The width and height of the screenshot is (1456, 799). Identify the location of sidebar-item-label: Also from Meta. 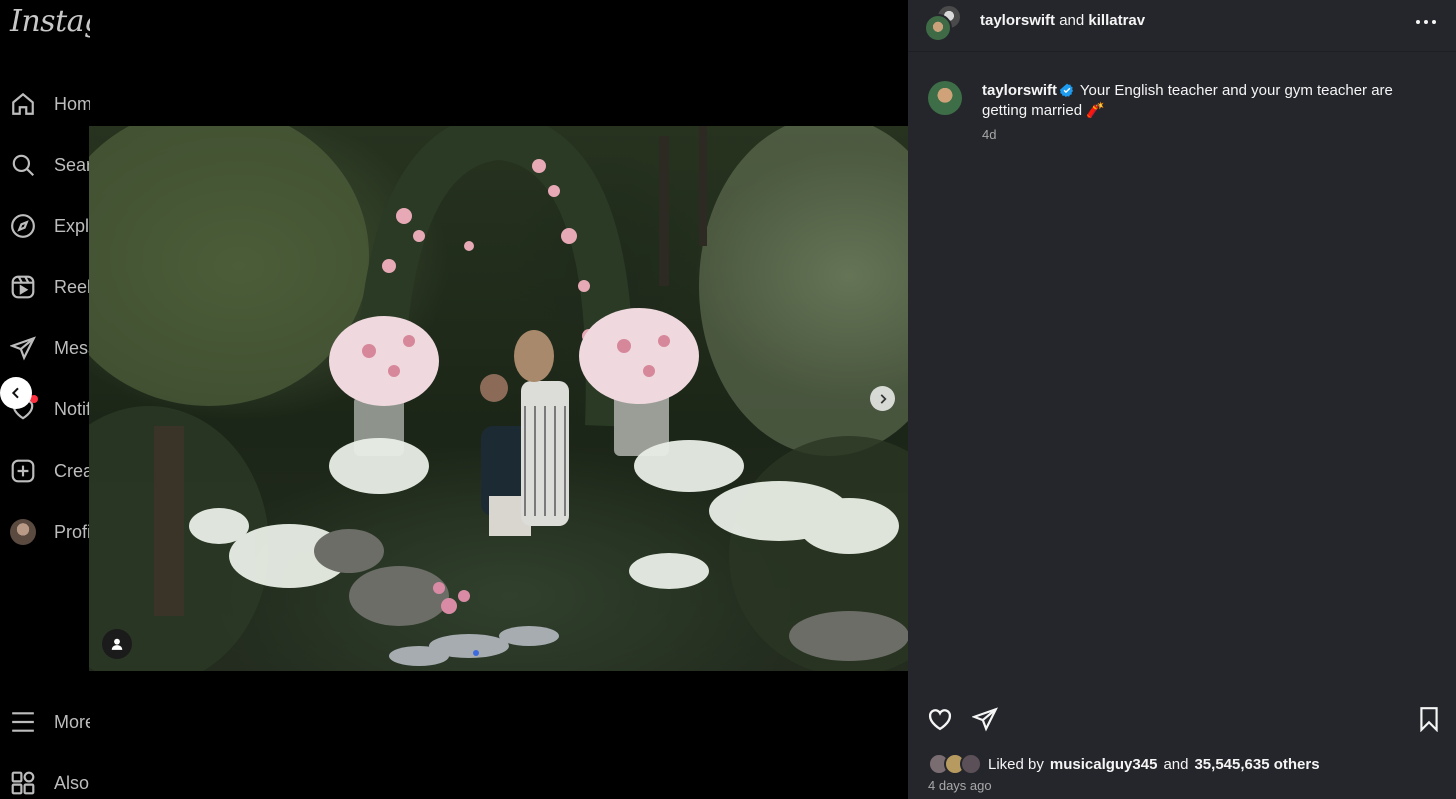
(72, 782).